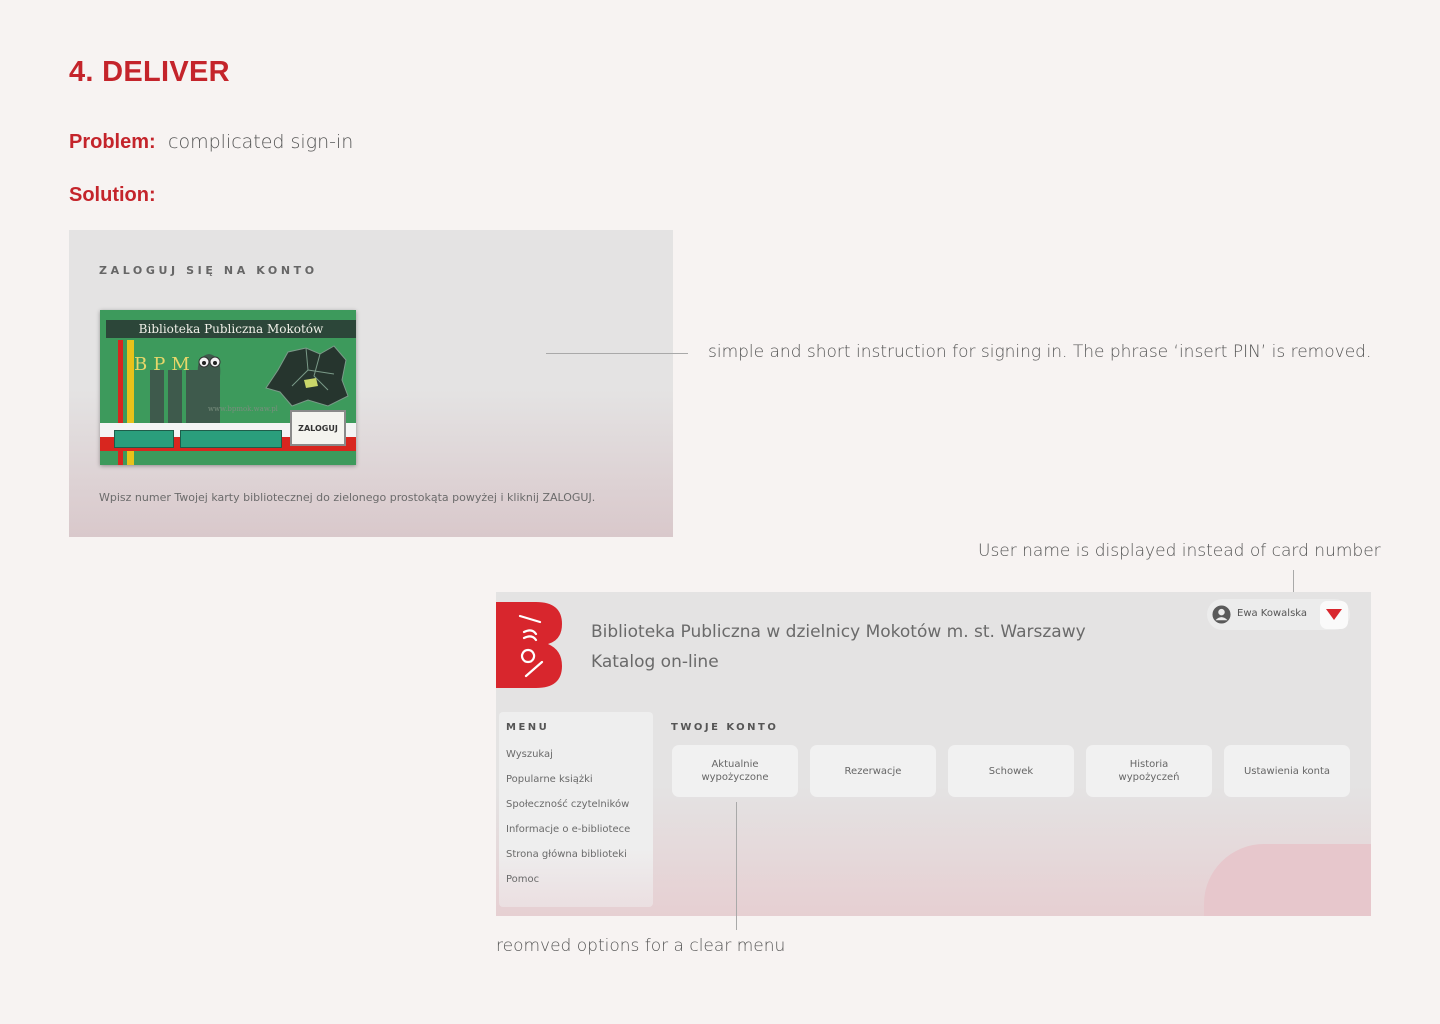 This screenshot has width=1440, height=1024. What do you see at coordinates (112, 195) in the screenshot?
I see `solution-label: Solution:` at bounding box center [112, 195].